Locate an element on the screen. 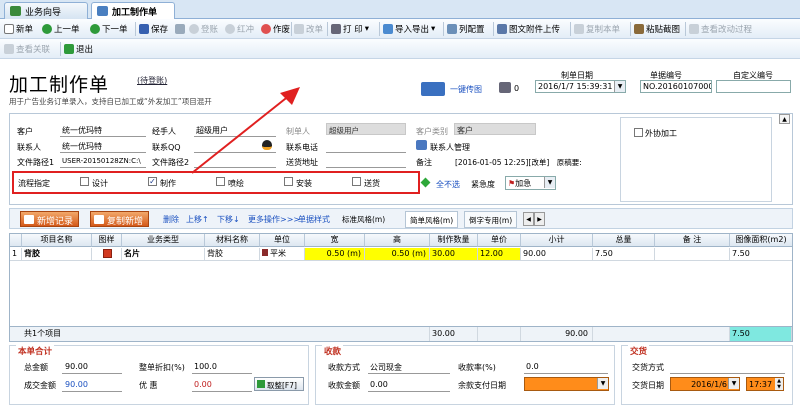 This screenshot has height=405, width=800. select-none-link: 全不选 is located at coordinates (448, 184).